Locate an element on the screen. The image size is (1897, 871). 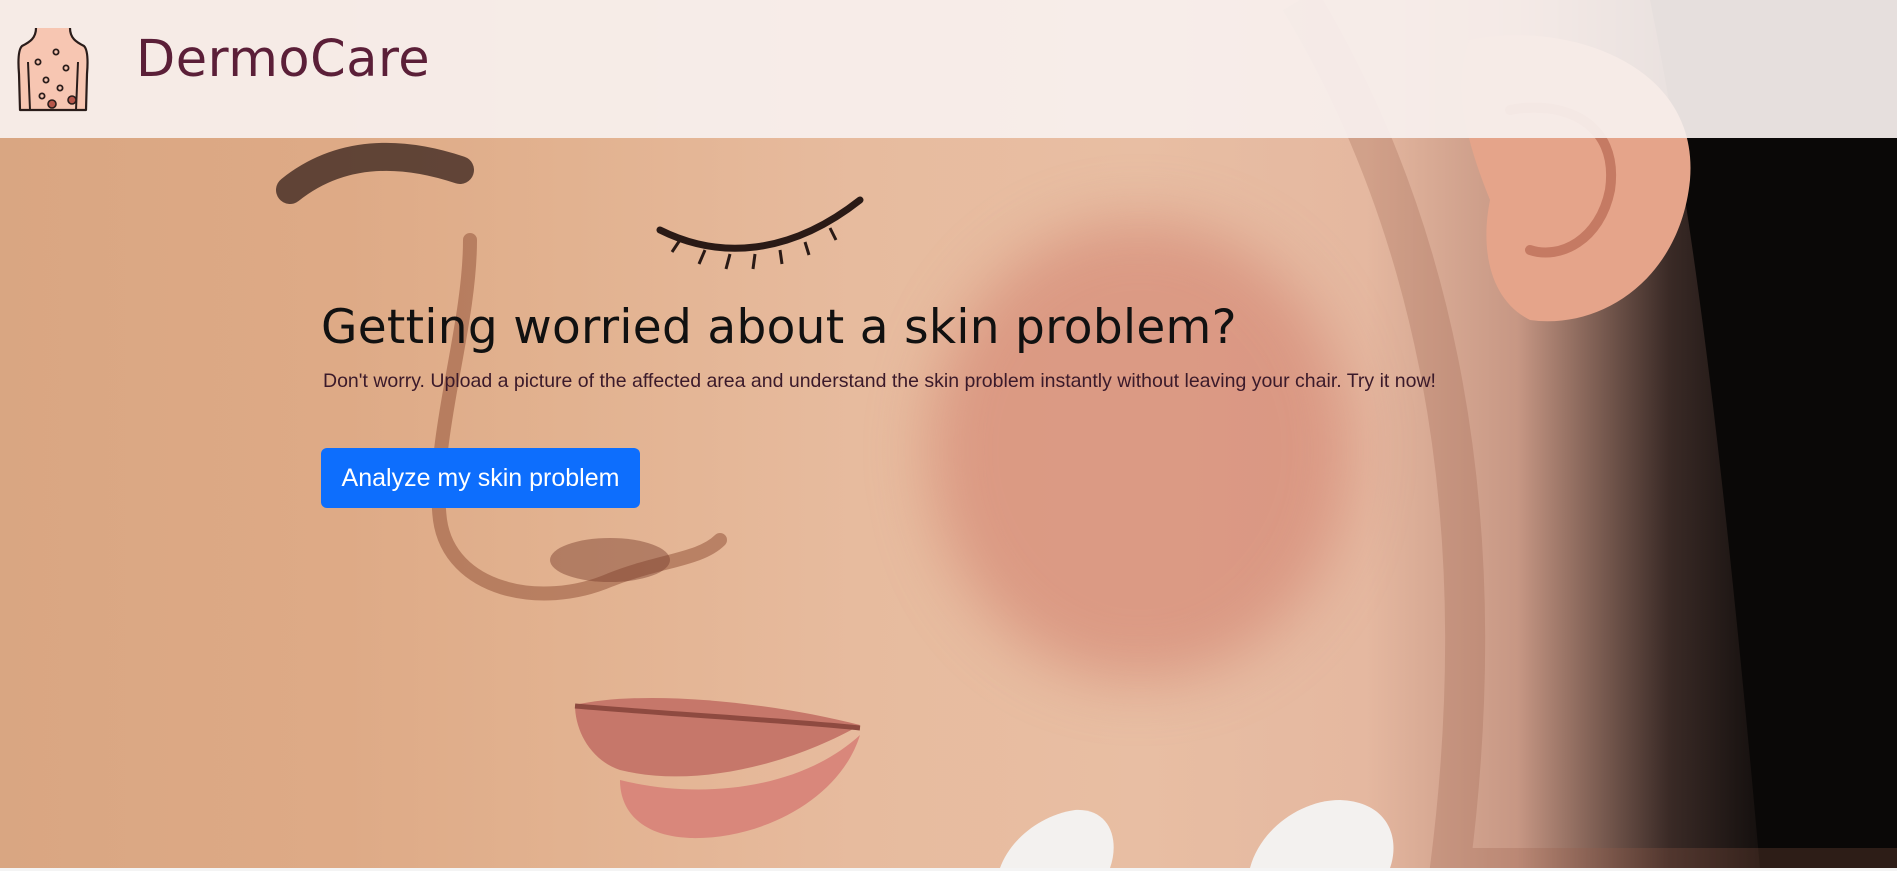
skin-body-icon is located at coordinates (53, 68).